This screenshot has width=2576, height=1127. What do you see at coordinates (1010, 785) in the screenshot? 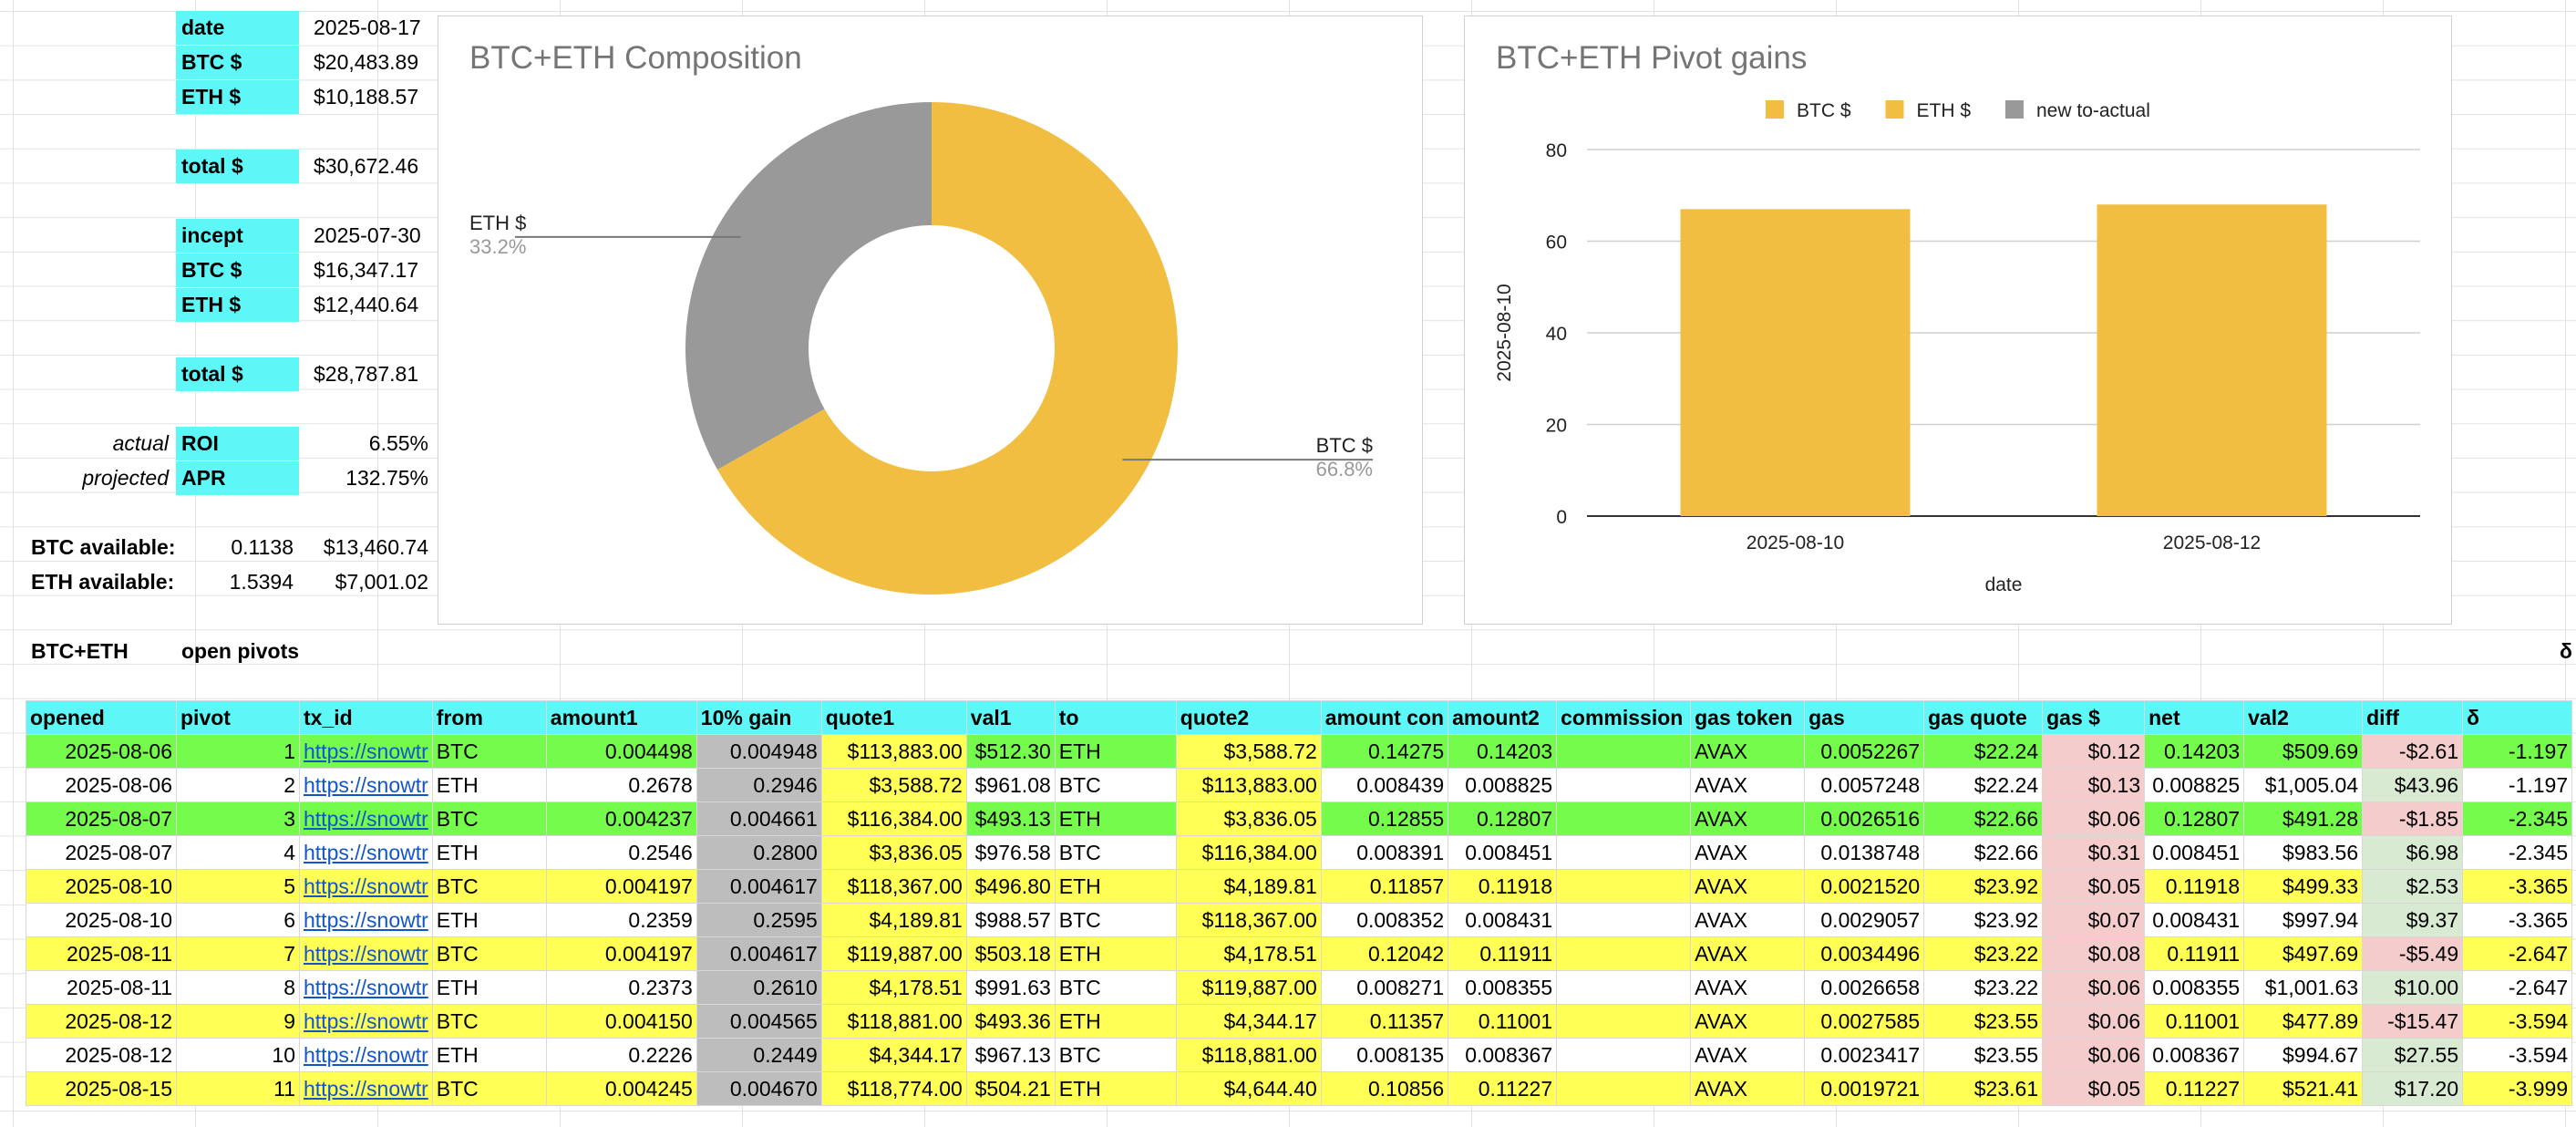
I see `table-cell: $961.08` at bounding box center [1010, 785].